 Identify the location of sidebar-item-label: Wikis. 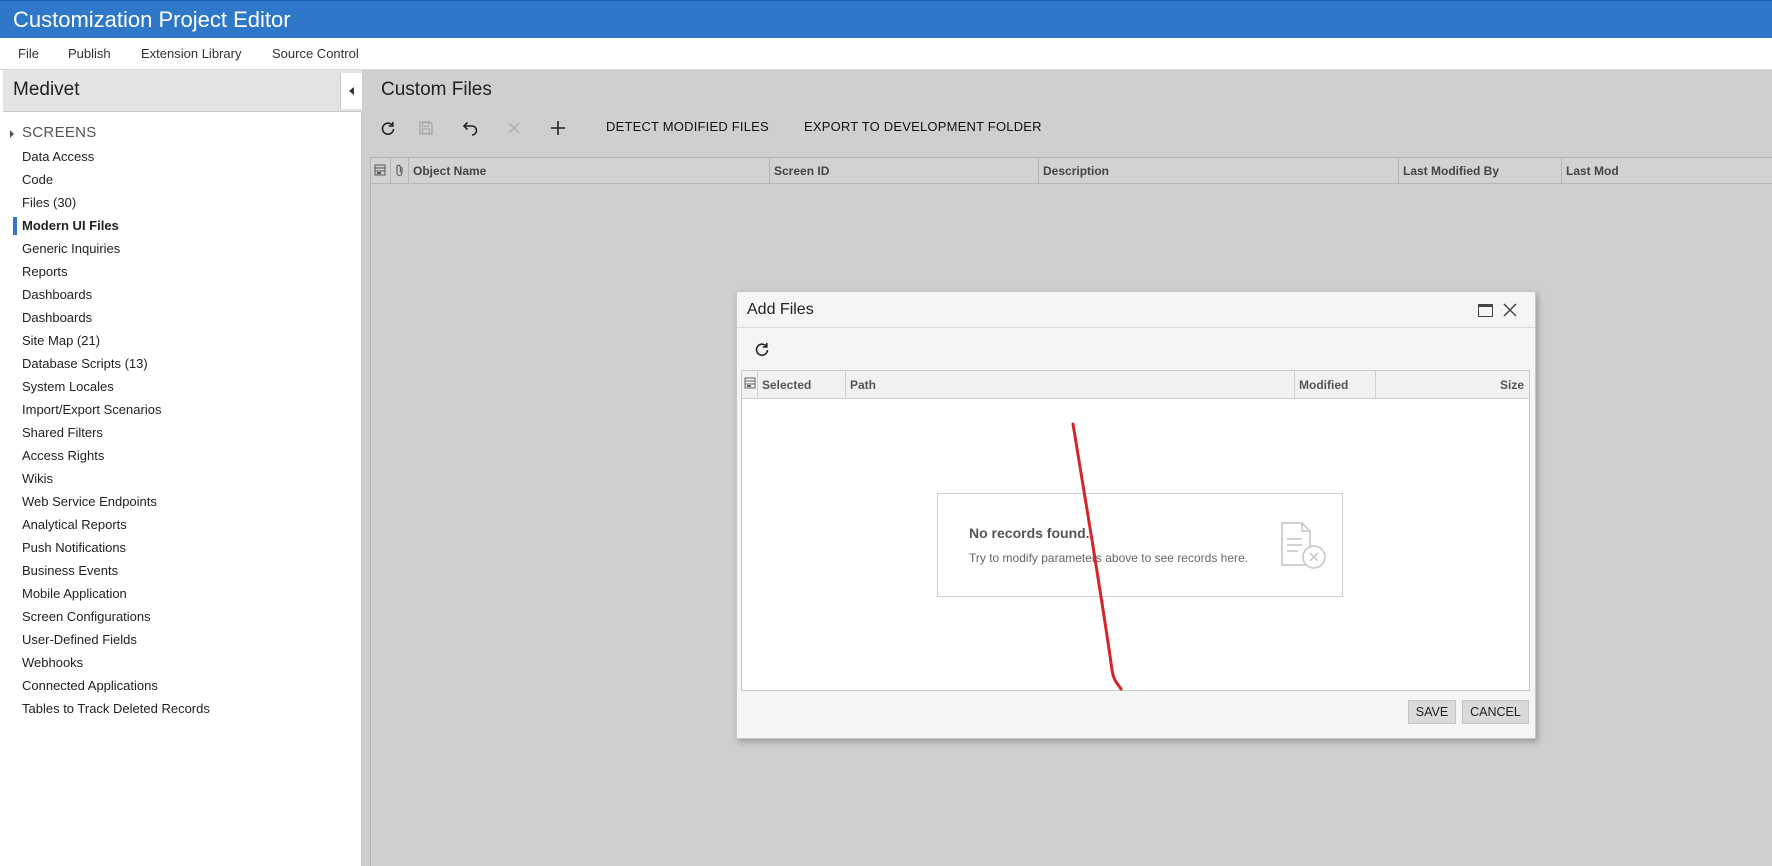
(38, 478).